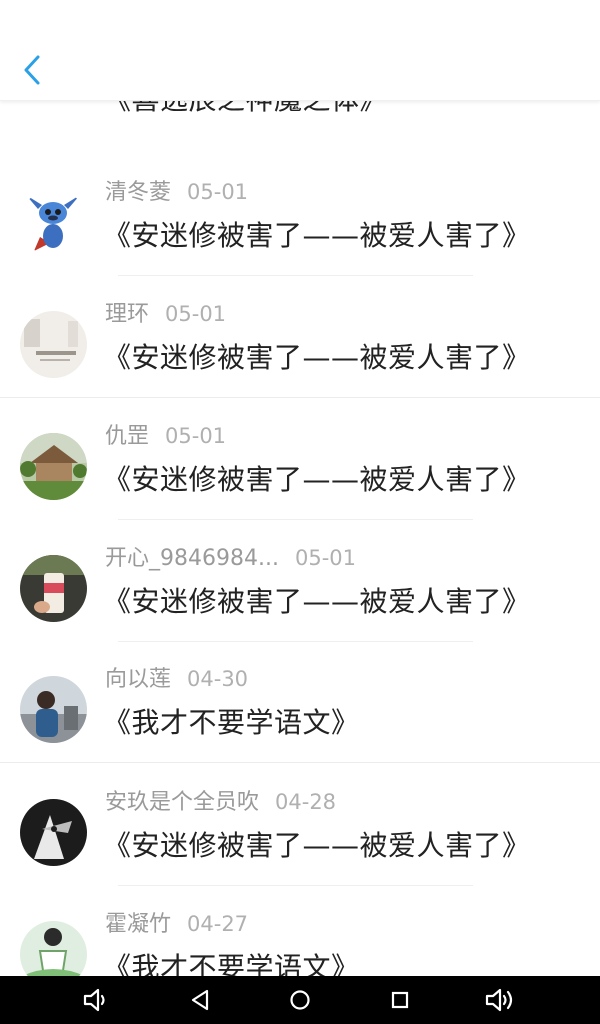 The image size is (600, 1024). Describe the element at coordinates (138, 679) in the screenshot. I see `user-name: 向以莲` at that location.